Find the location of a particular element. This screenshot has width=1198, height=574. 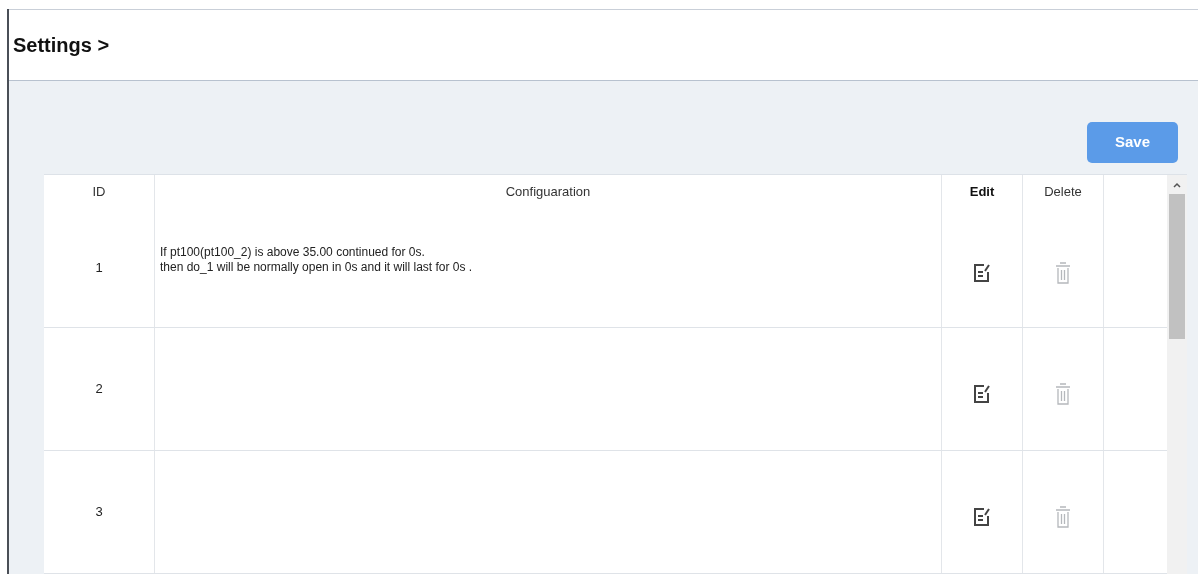

save-button: Save is located at coordinates (1132, 142).